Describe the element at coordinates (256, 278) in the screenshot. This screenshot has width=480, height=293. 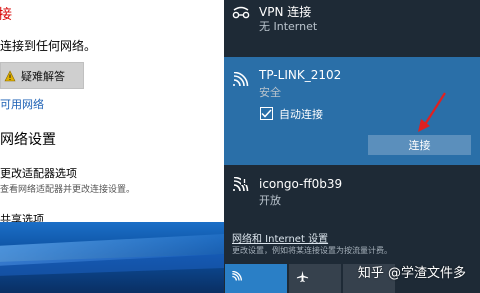
I see `wifi-toggle-tile` at that location.